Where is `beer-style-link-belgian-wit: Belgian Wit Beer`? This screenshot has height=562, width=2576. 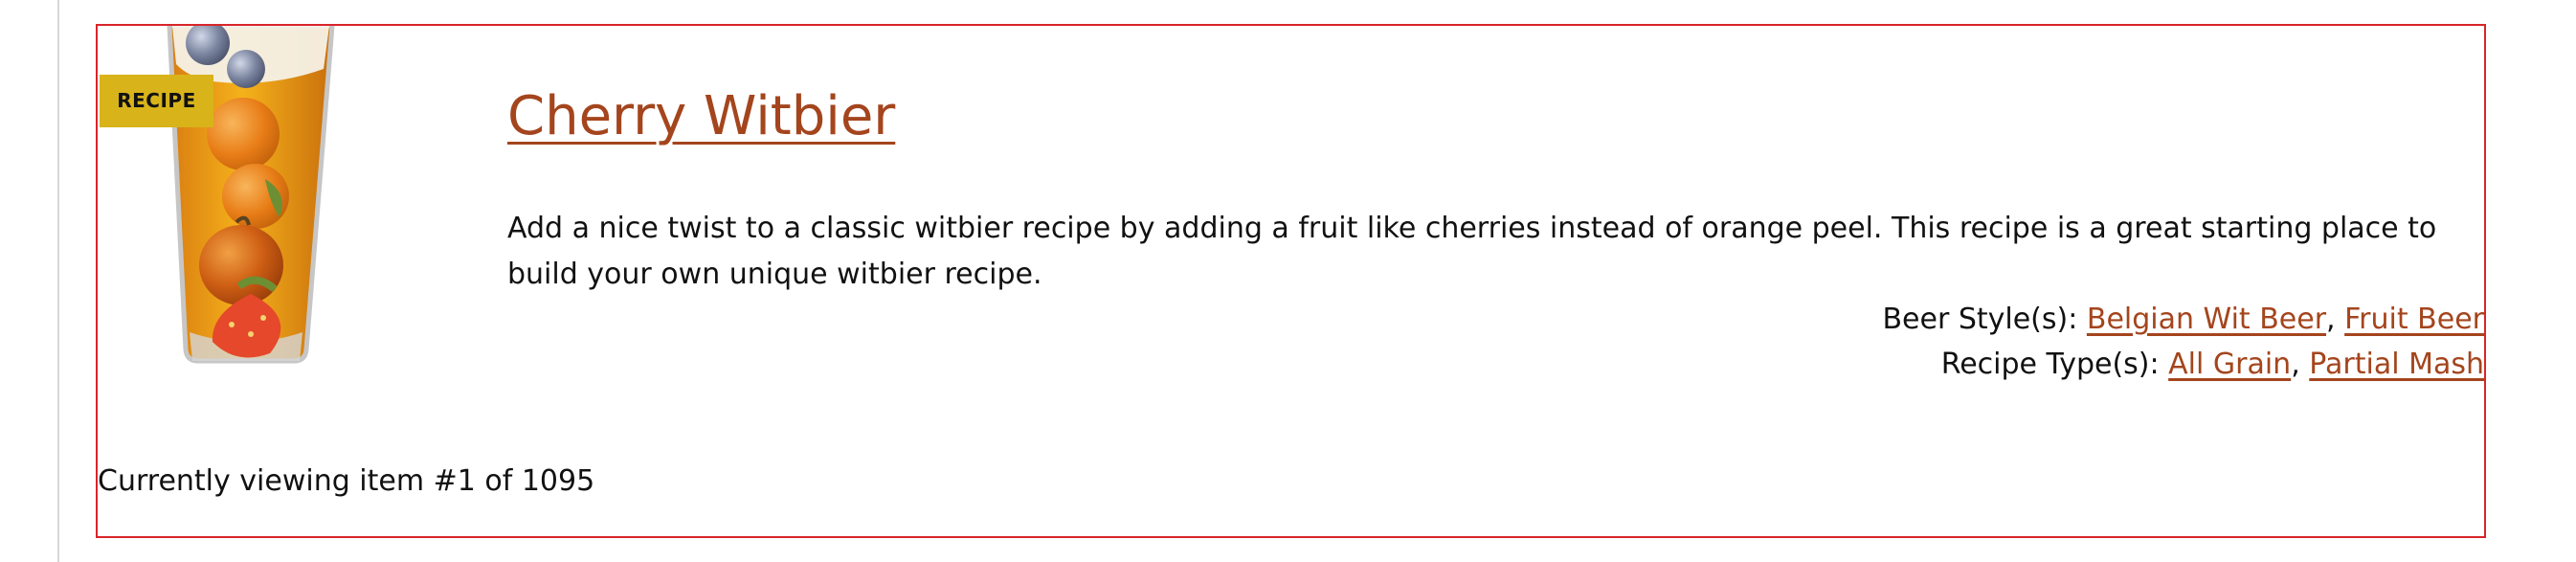
beer-style-link-belgian-wit: Belgian Wit Beer is located at coordinates (2206, 319).